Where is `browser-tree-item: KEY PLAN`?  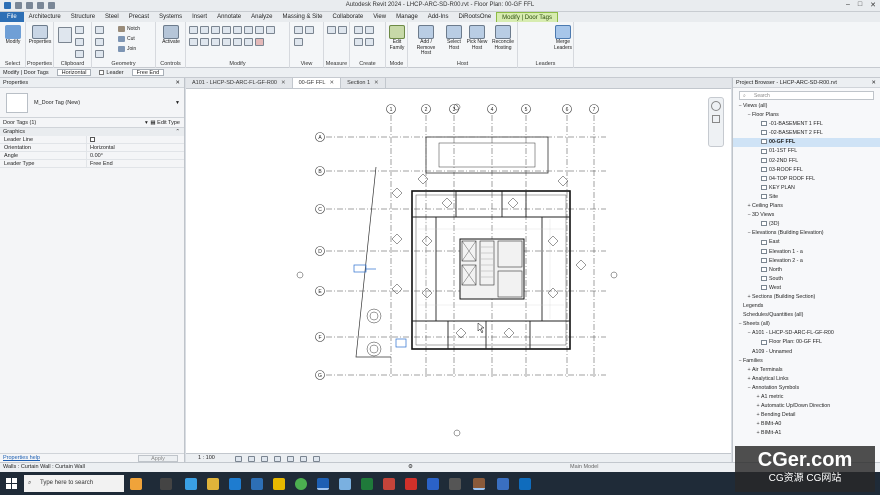 browser-tree-item: KEY PLAN is located at coordinates (806, 188).